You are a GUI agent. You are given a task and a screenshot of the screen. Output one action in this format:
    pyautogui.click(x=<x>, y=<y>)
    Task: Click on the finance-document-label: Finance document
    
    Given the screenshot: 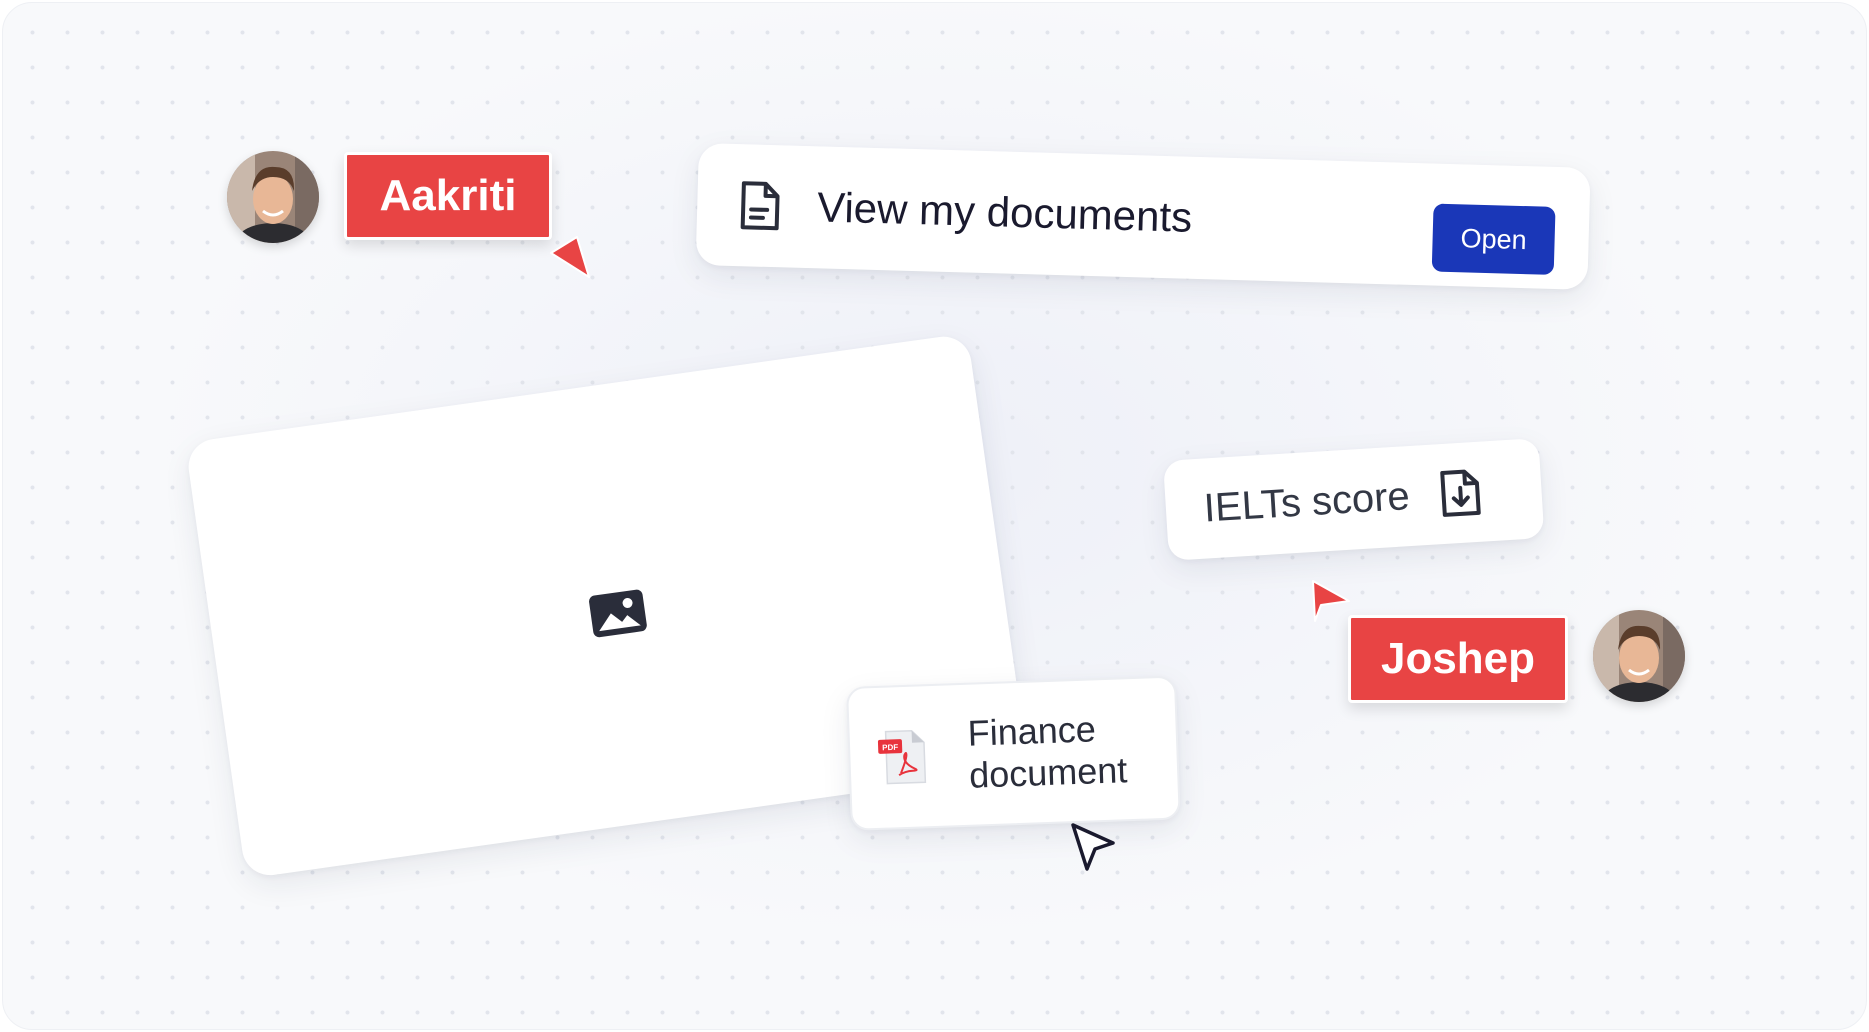 What is the action you would take?
    pyautogui.click(x=1047, y=751)
    